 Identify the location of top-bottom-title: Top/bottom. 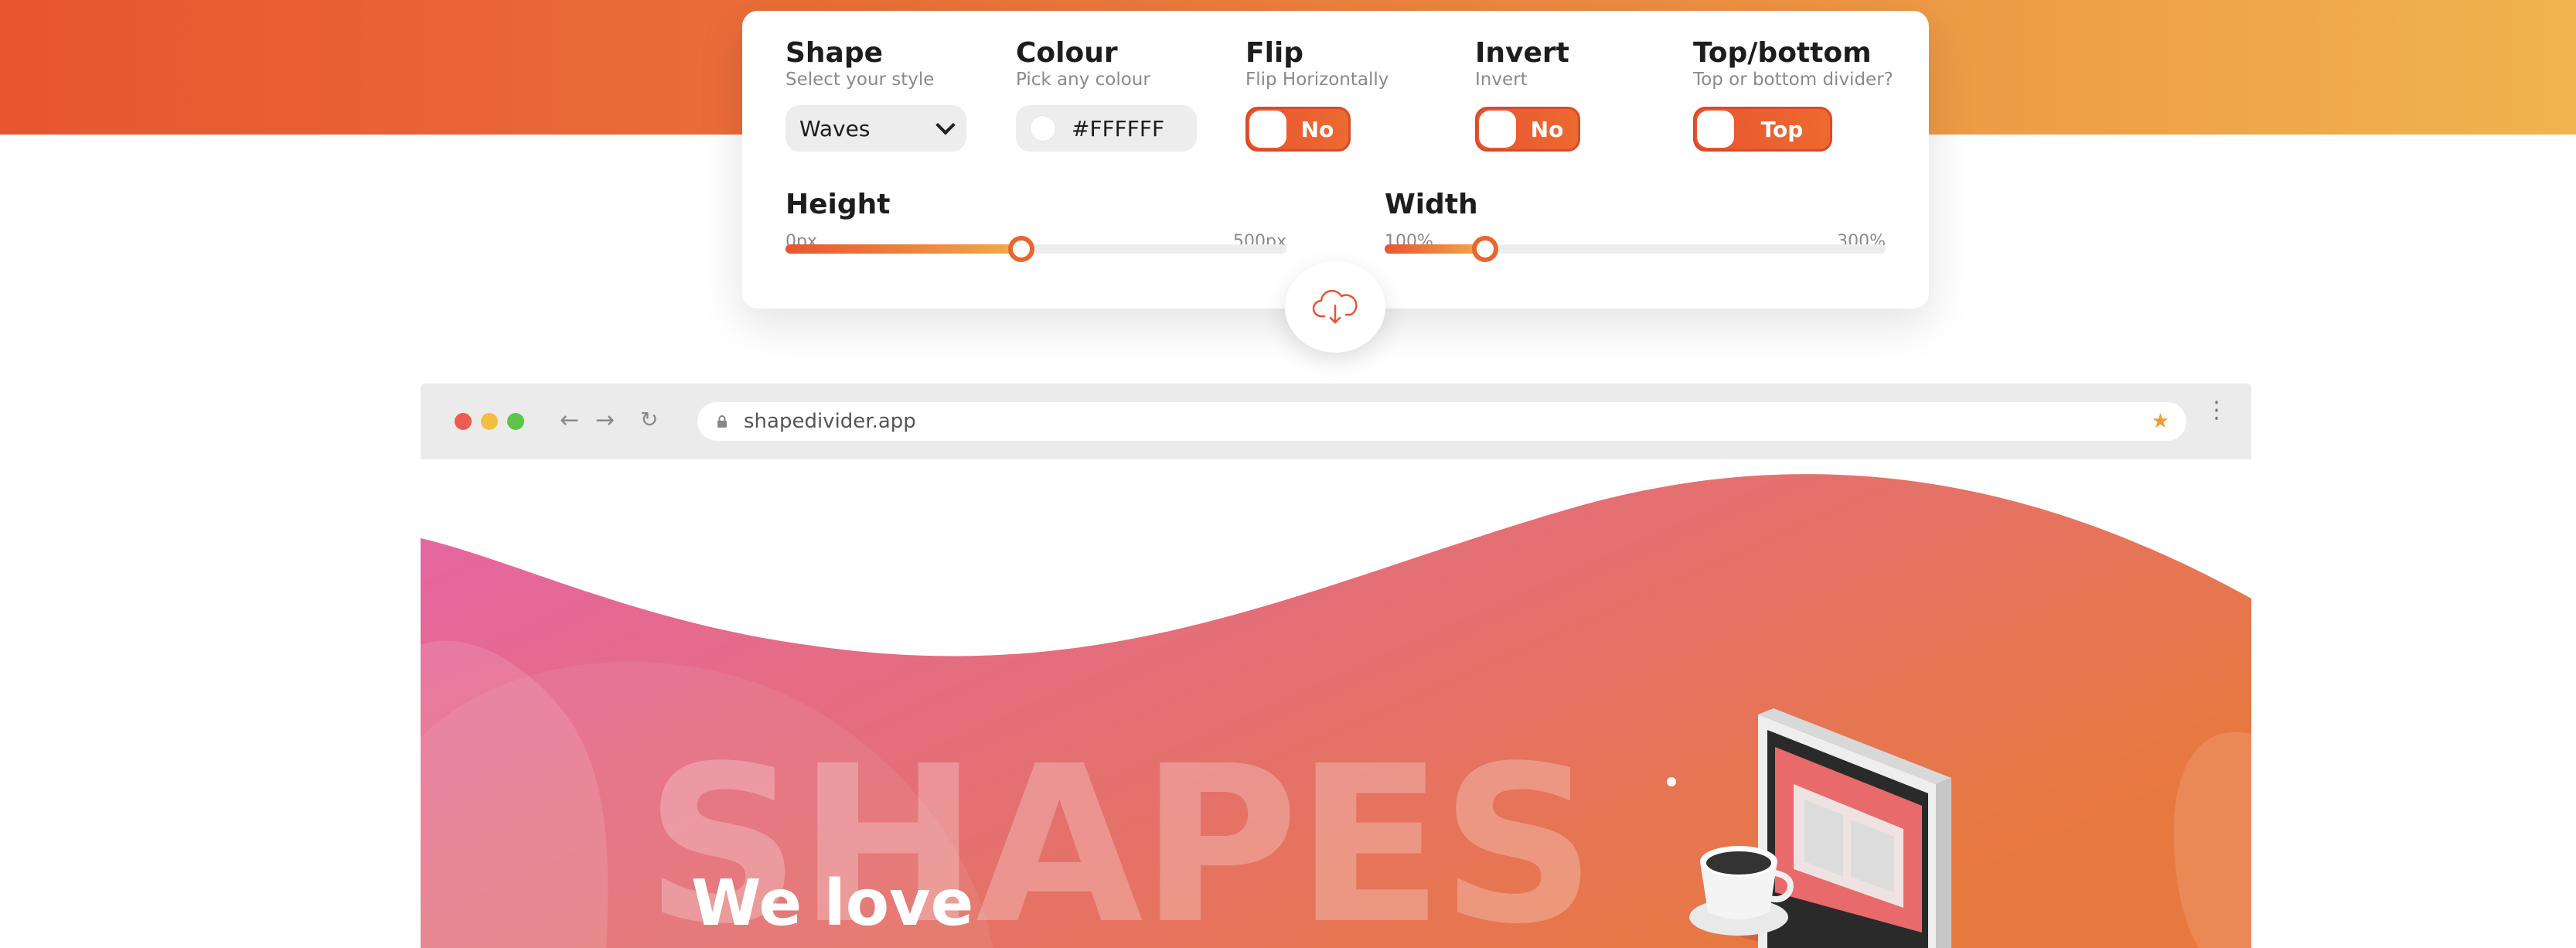
(1782, 53).